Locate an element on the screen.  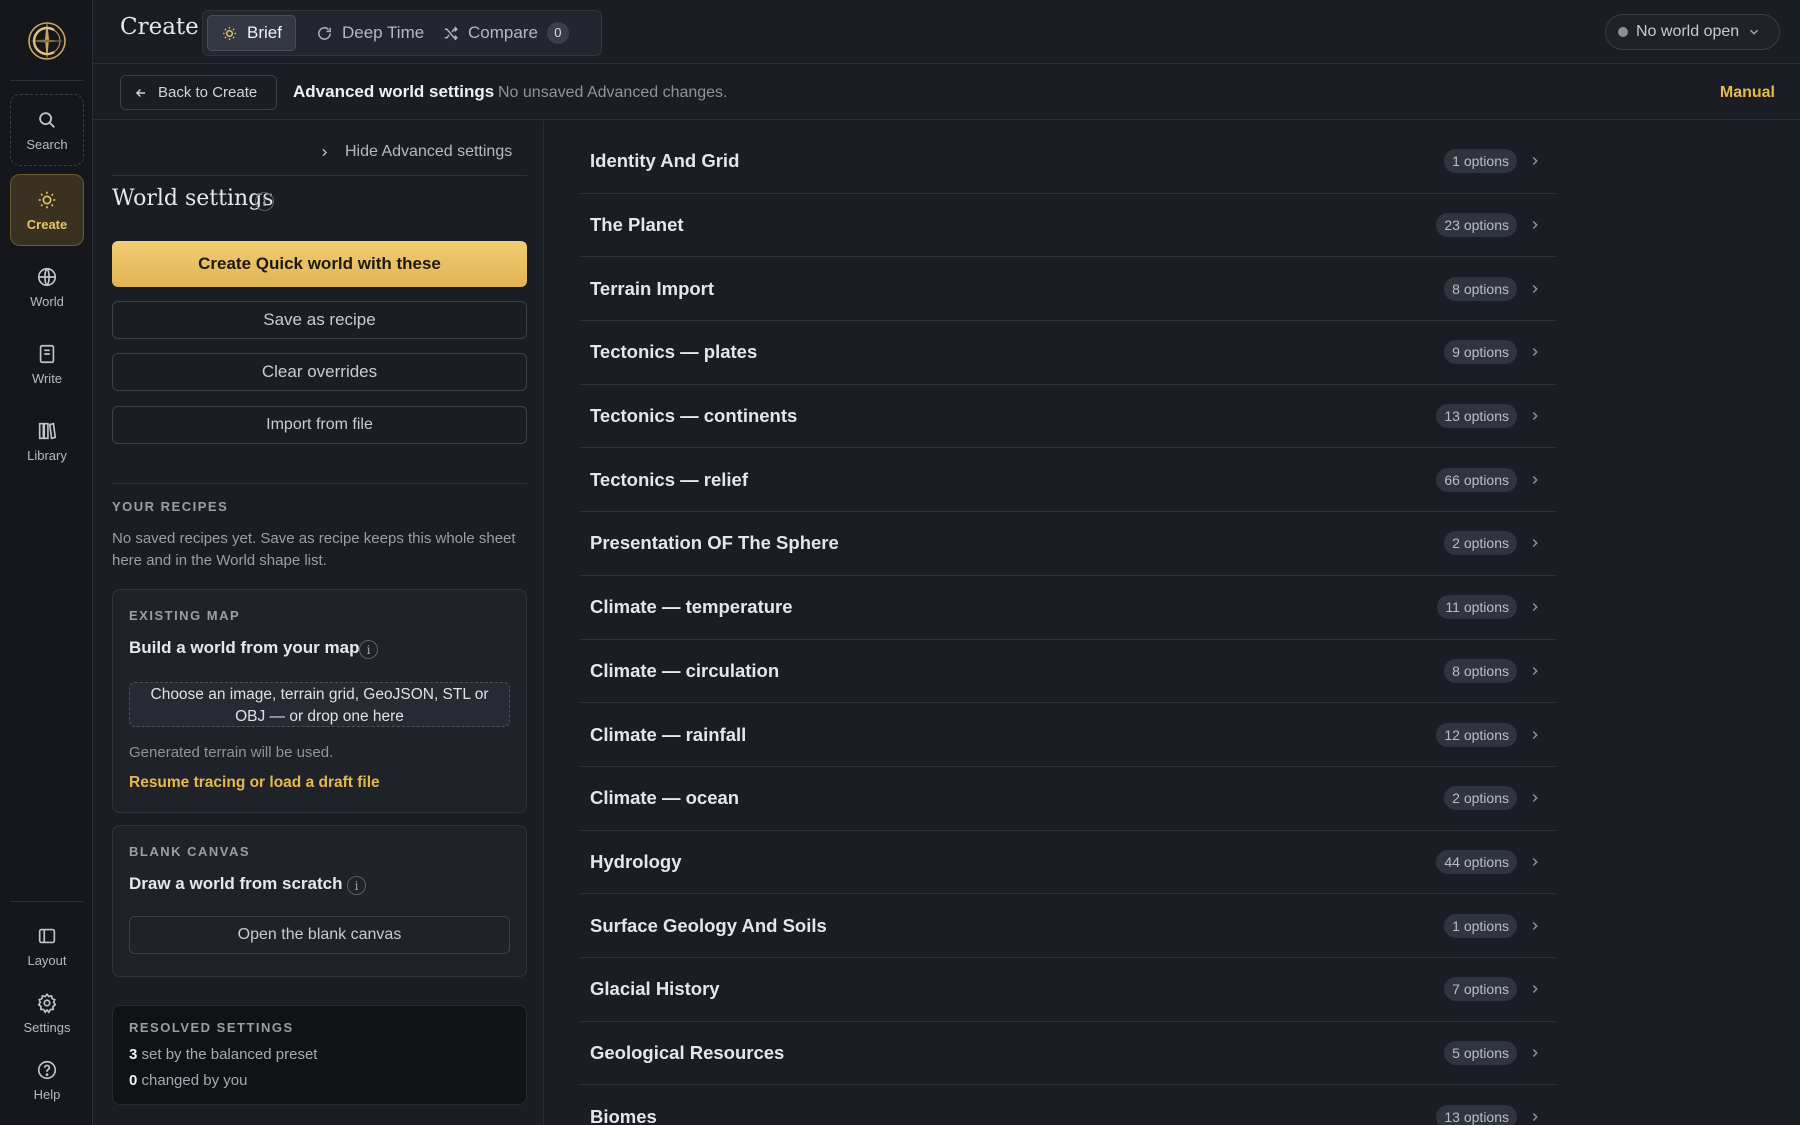
terrain-note: Generated terrain will be used. is located at coordinates (231, 752).